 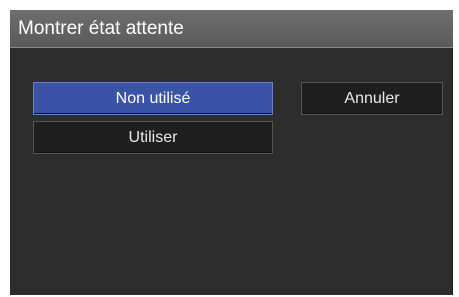 What do you see at coordinates (372, 98) in the screenshot?
I see `cancel-button: Annuler` at bounding box center [372, 98].